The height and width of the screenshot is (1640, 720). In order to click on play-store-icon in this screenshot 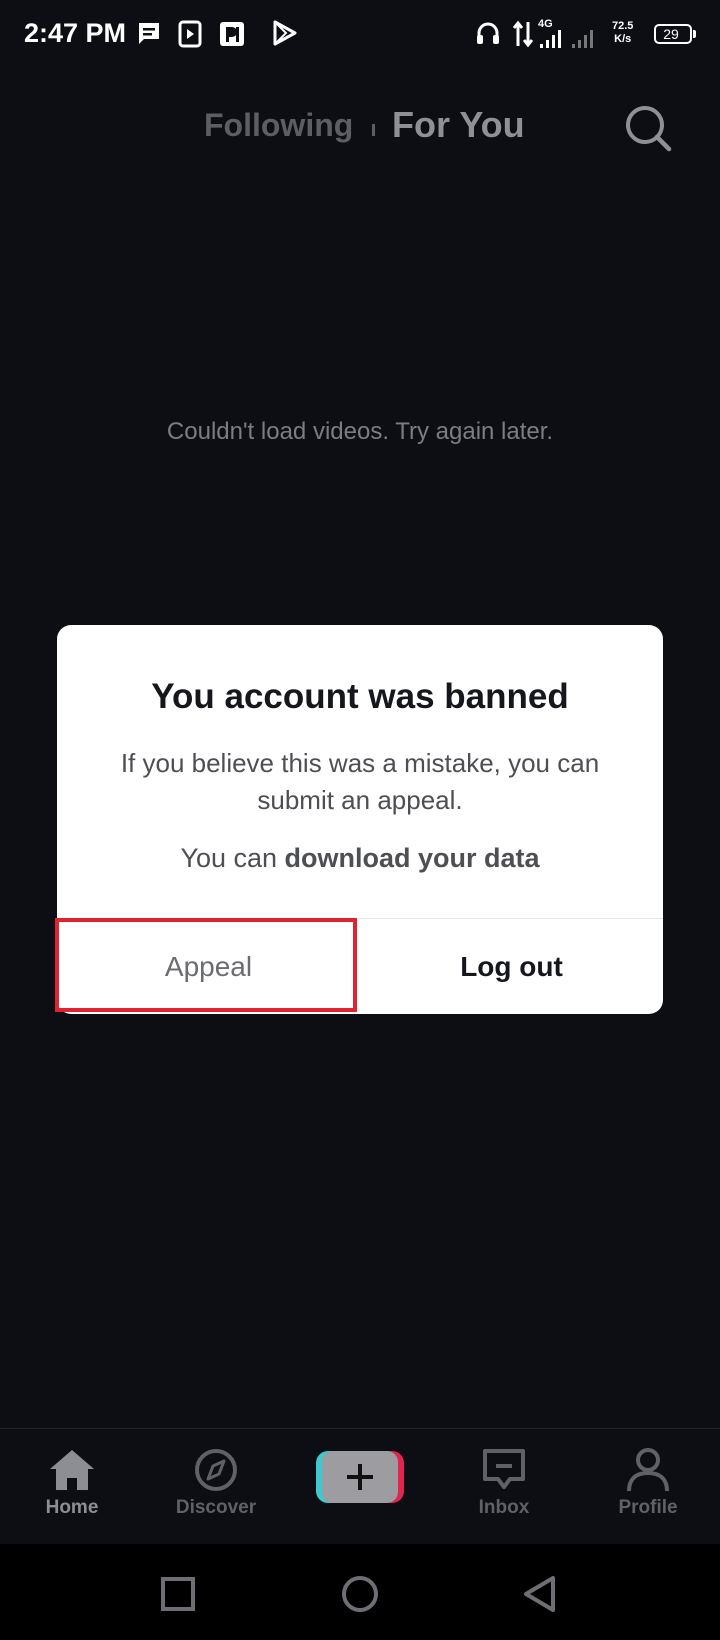, I will do `click(285, 33)`.